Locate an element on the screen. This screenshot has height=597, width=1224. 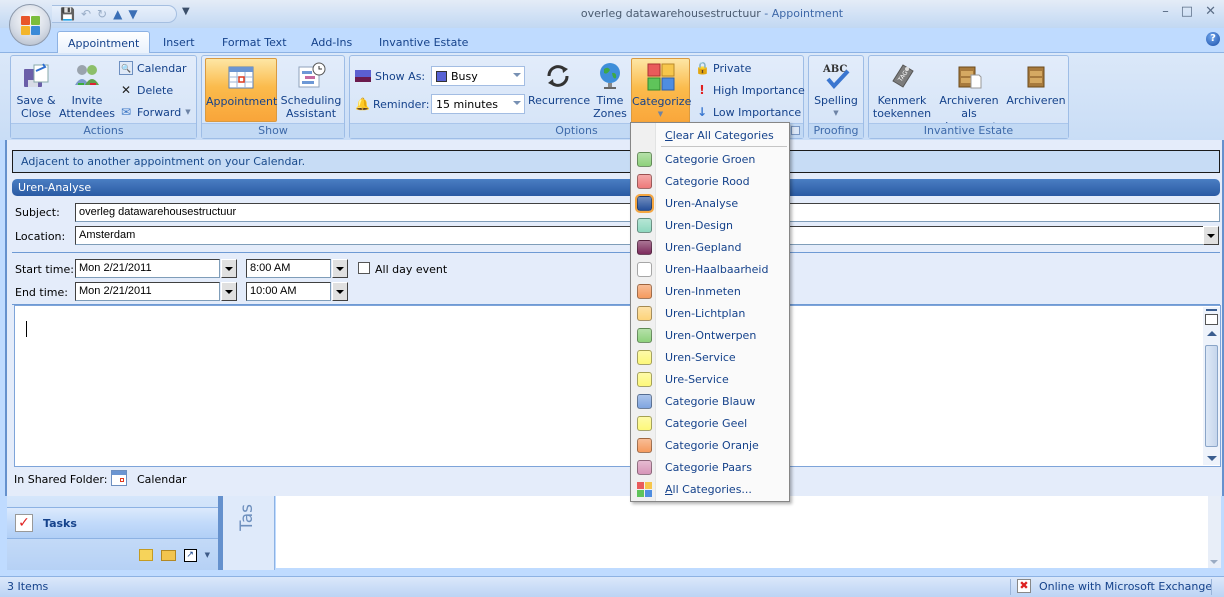
scheduling-assistant-button: Scheduling Assistant is located at coordinates (311, 90).